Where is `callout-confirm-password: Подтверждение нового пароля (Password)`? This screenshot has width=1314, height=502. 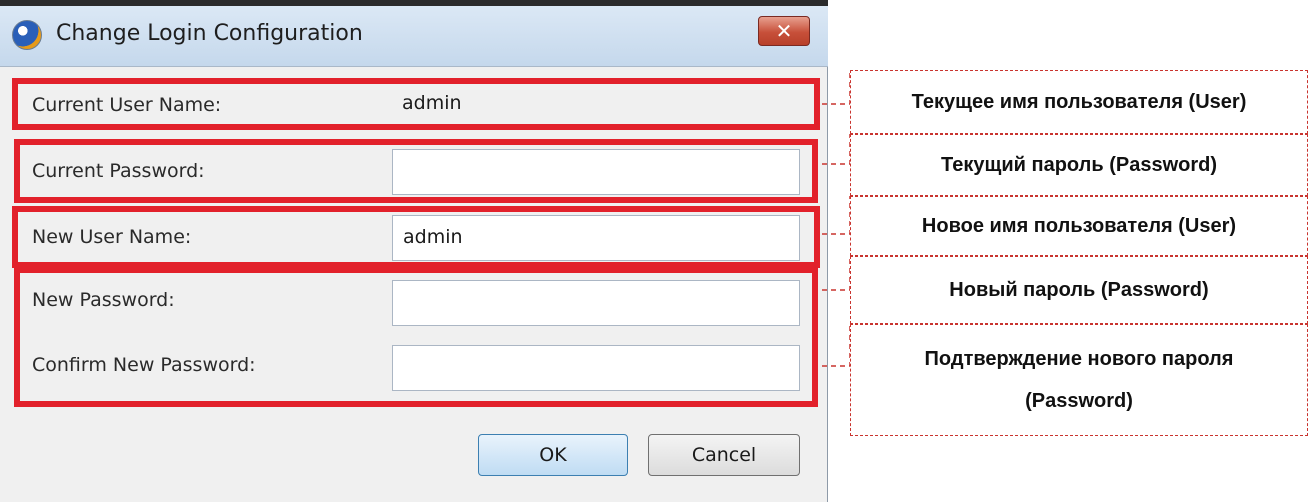 callout-confirm-password: Подтверждение нового пароля (Password) is located at coordinates (1079, 380).